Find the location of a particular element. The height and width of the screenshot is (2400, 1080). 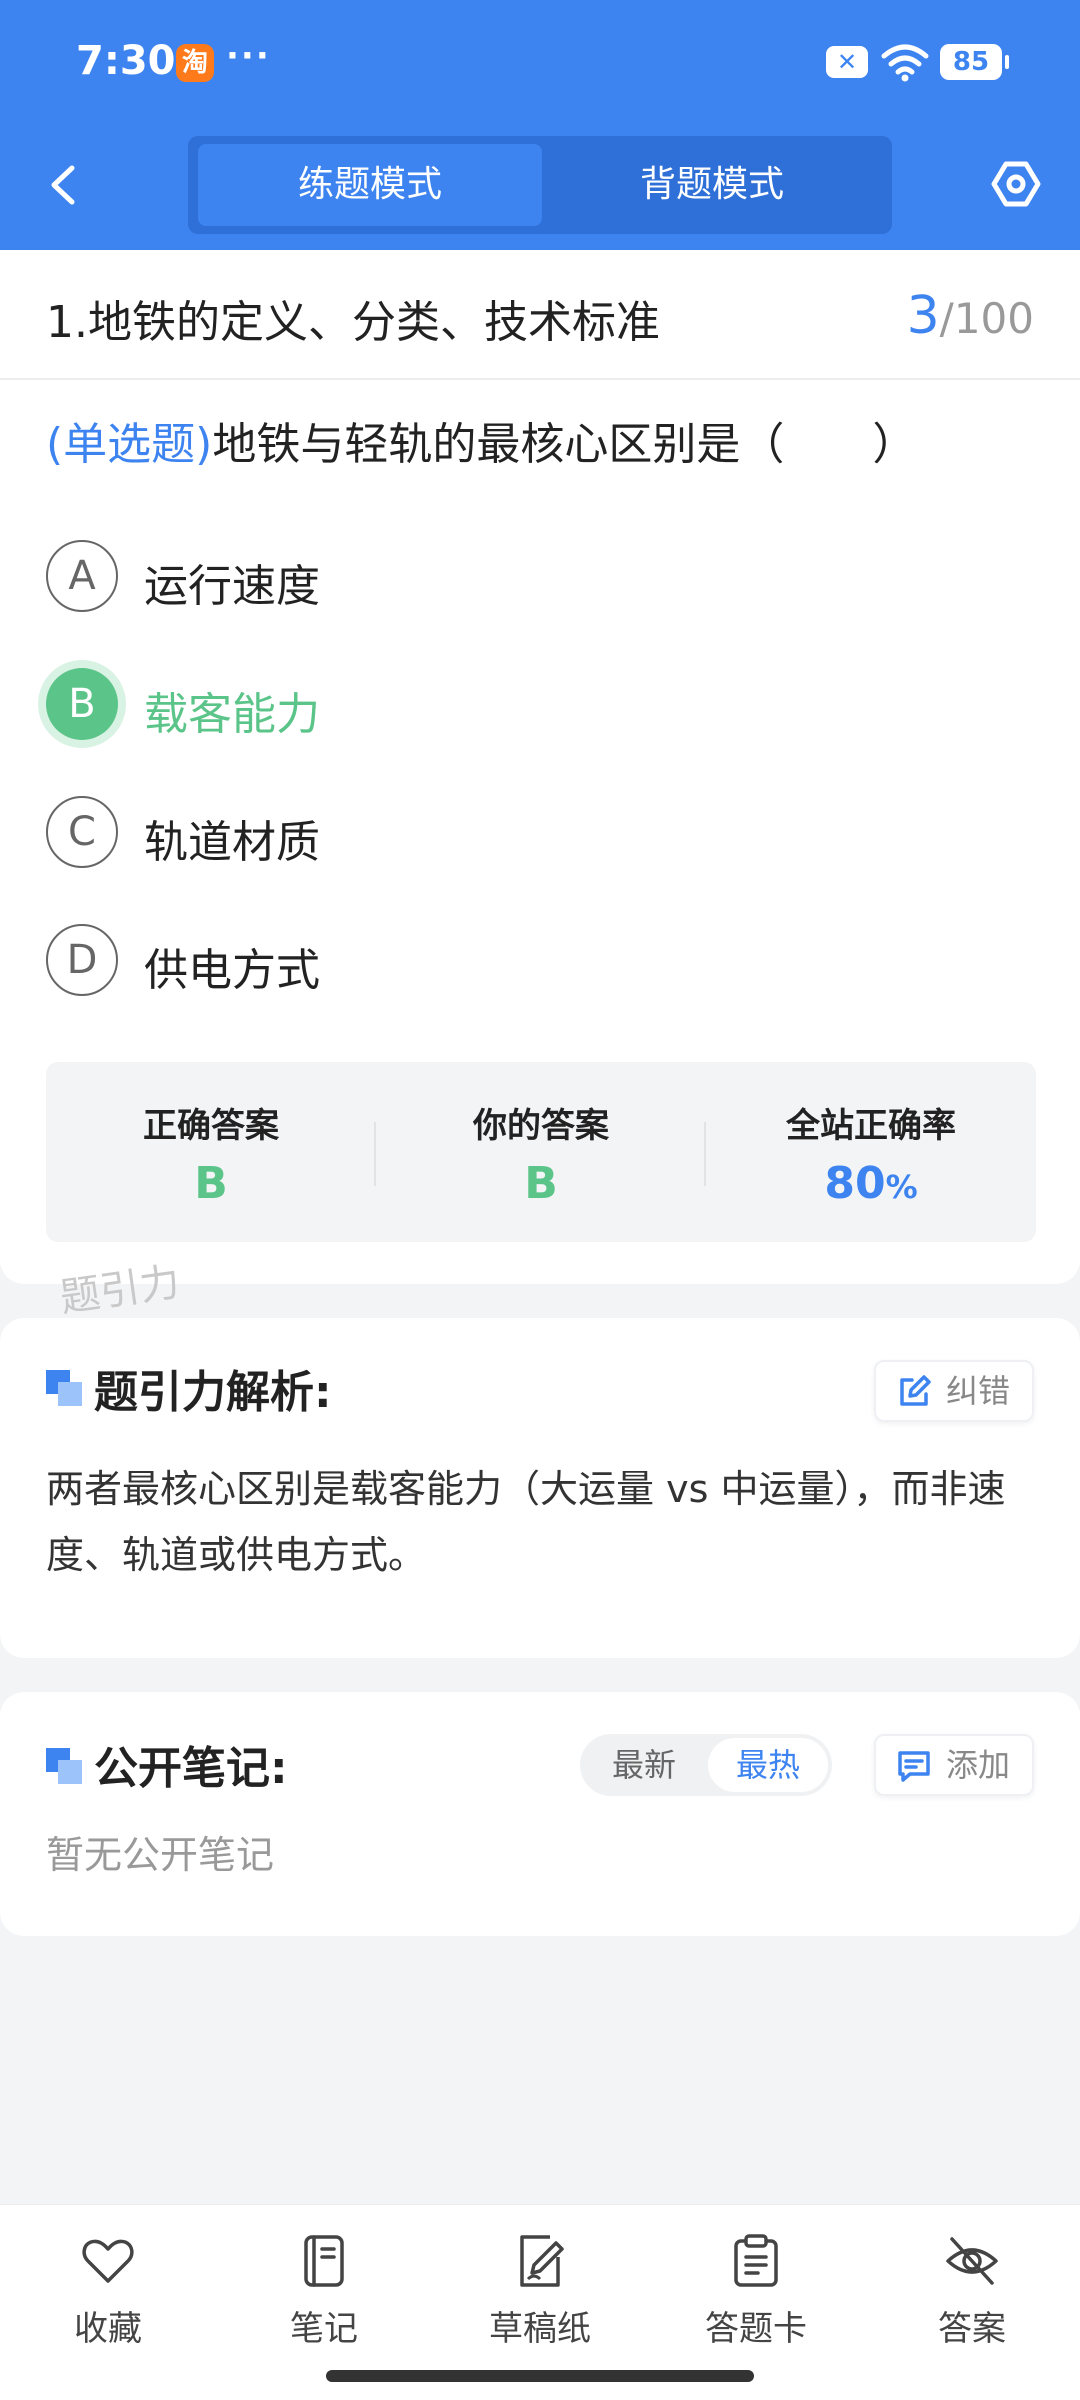

accuracy-stat: 全站正确率 80% is located at coordinates (871, 1152).